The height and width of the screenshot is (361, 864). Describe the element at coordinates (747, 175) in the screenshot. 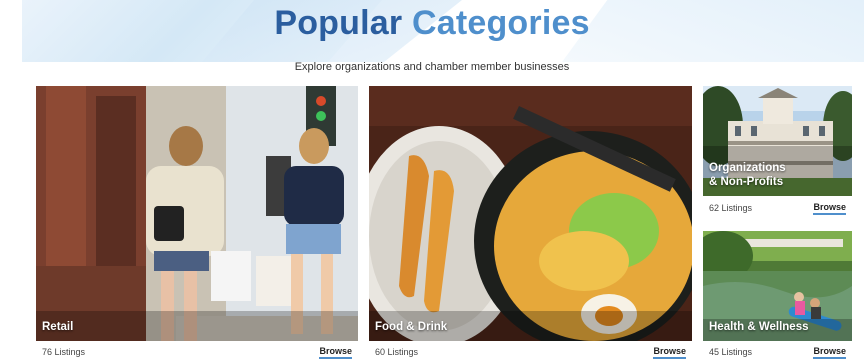

I see `category-name: Organizations & Non-Profits` at that location.